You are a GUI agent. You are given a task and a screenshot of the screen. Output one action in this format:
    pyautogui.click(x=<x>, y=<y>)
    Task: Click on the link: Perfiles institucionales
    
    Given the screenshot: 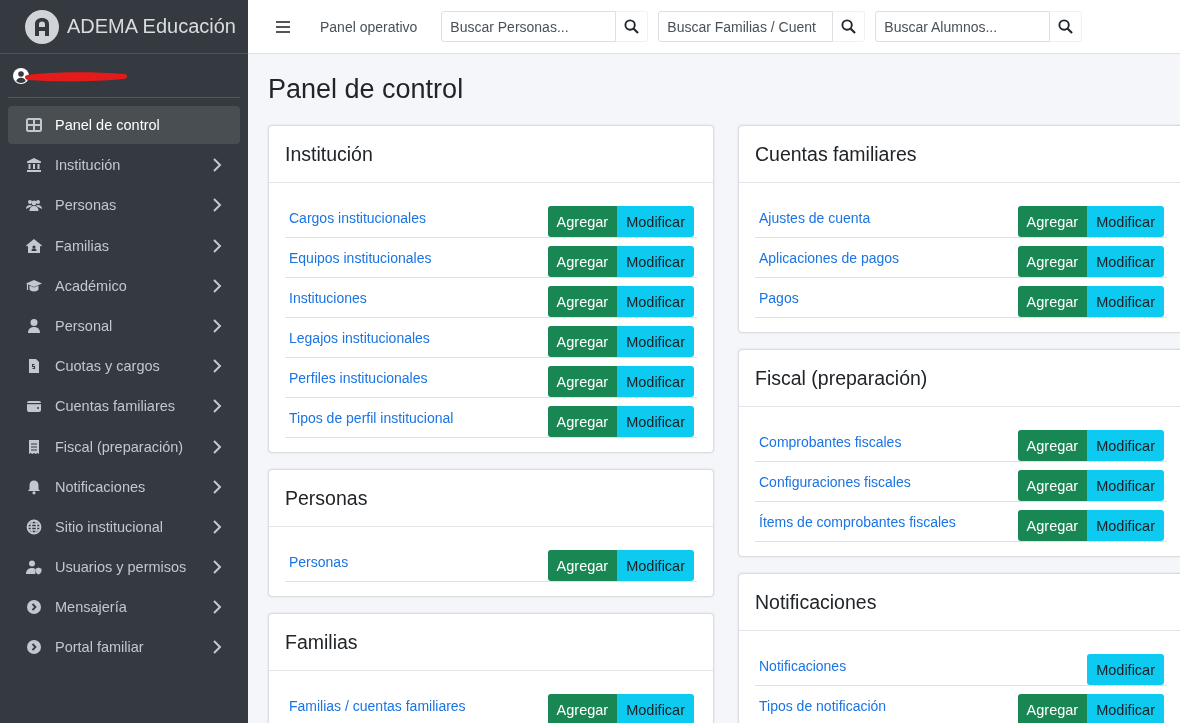 What is the action you would take?
    pyautogui.click(x=358, y=377)
    